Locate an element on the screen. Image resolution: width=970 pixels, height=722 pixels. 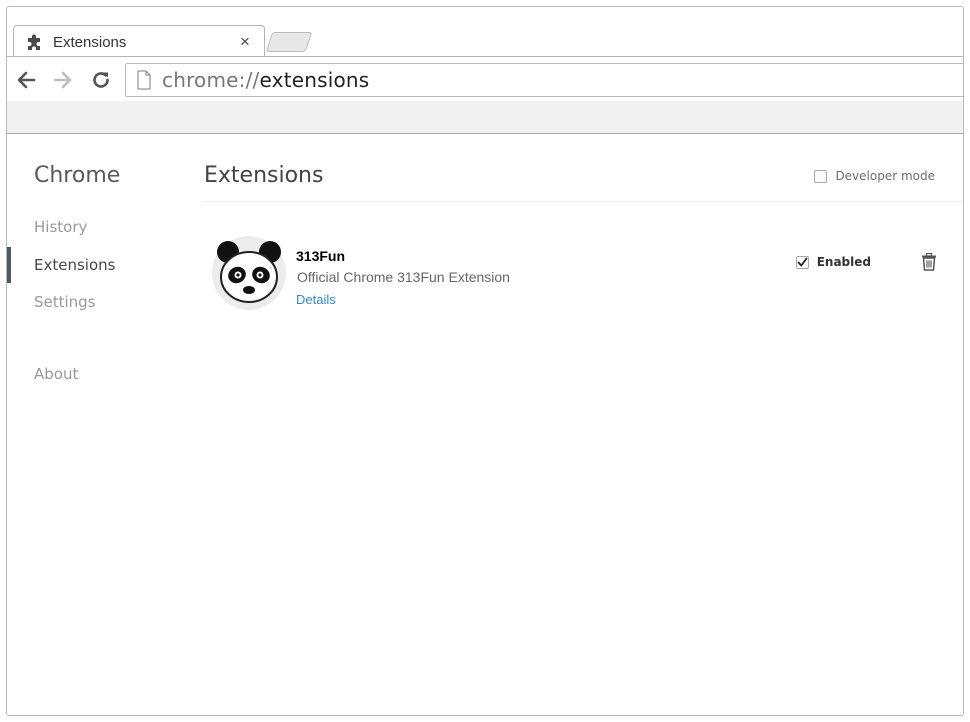
header-divider is located at coordinates (583, 201).